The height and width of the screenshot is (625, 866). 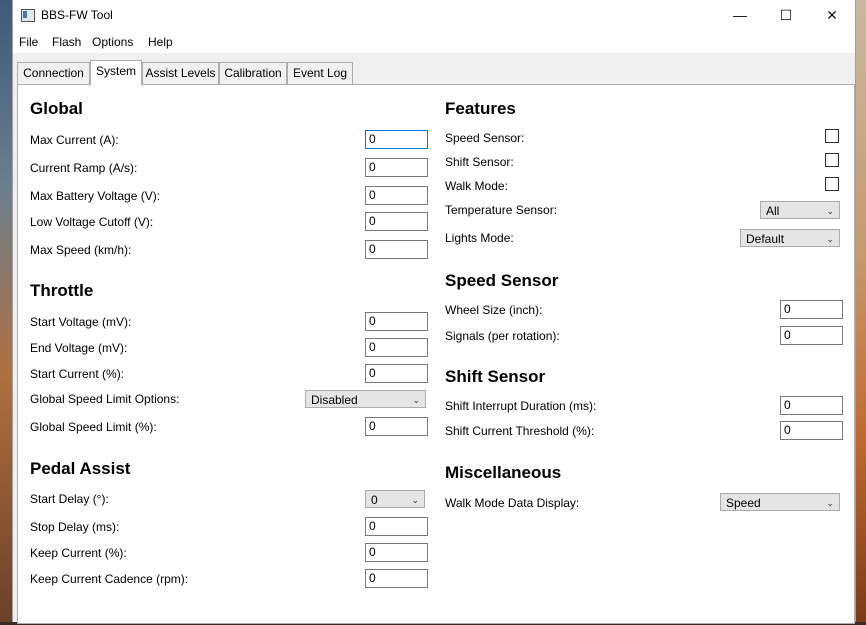 What do you see at coordinates (396, 139) in the screenshot?
I see `max-current-input: 0` at bounding box center [396, 139].